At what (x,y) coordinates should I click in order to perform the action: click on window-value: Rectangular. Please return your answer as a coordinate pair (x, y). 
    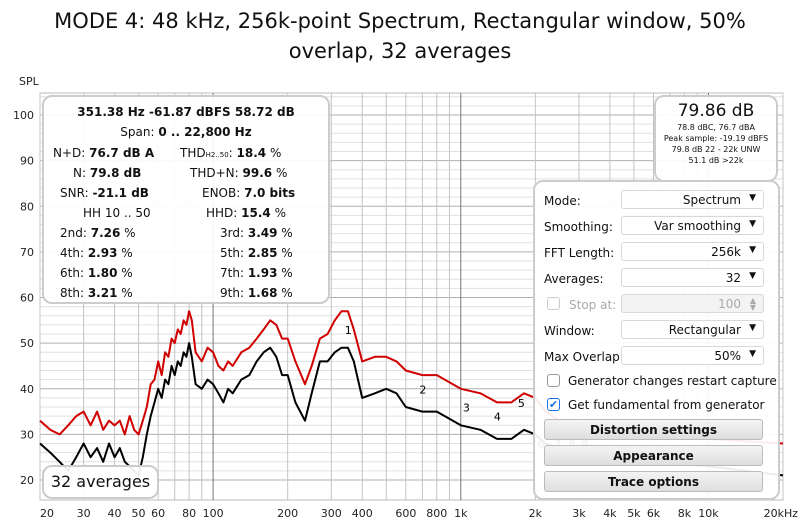
    Looking at the image, I should click on (704, 330).